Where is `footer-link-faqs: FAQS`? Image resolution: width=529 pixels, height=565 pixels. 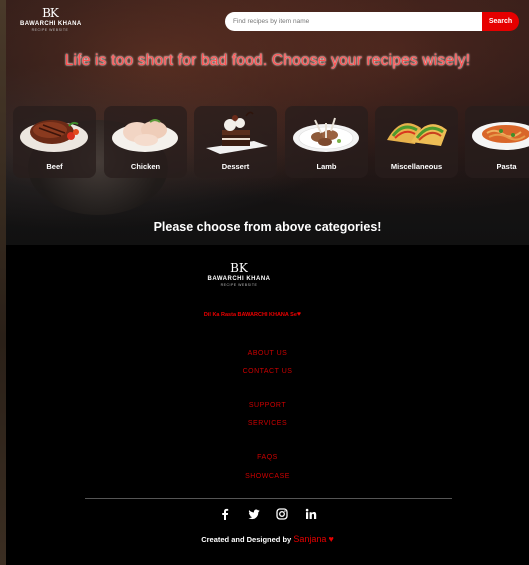
footer-link-faqs: FAQS is located at coordinates (267, 457).